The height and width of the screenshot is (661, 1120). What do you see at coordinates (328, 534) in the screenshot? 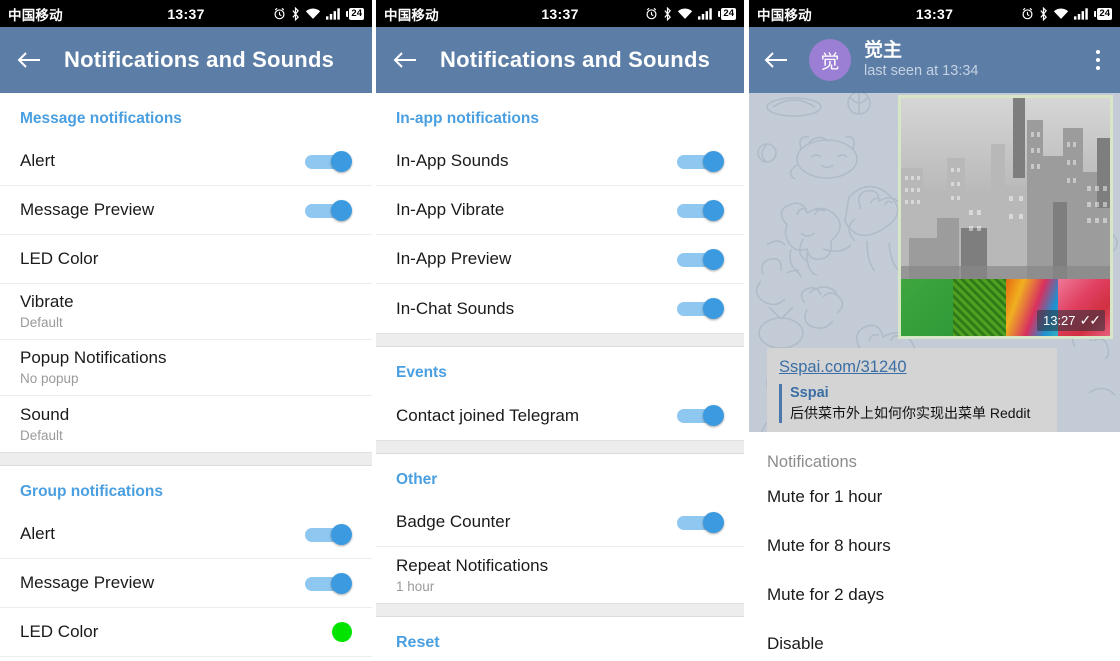
I see `toggle-group-alert` at bounding box center [328, 534].